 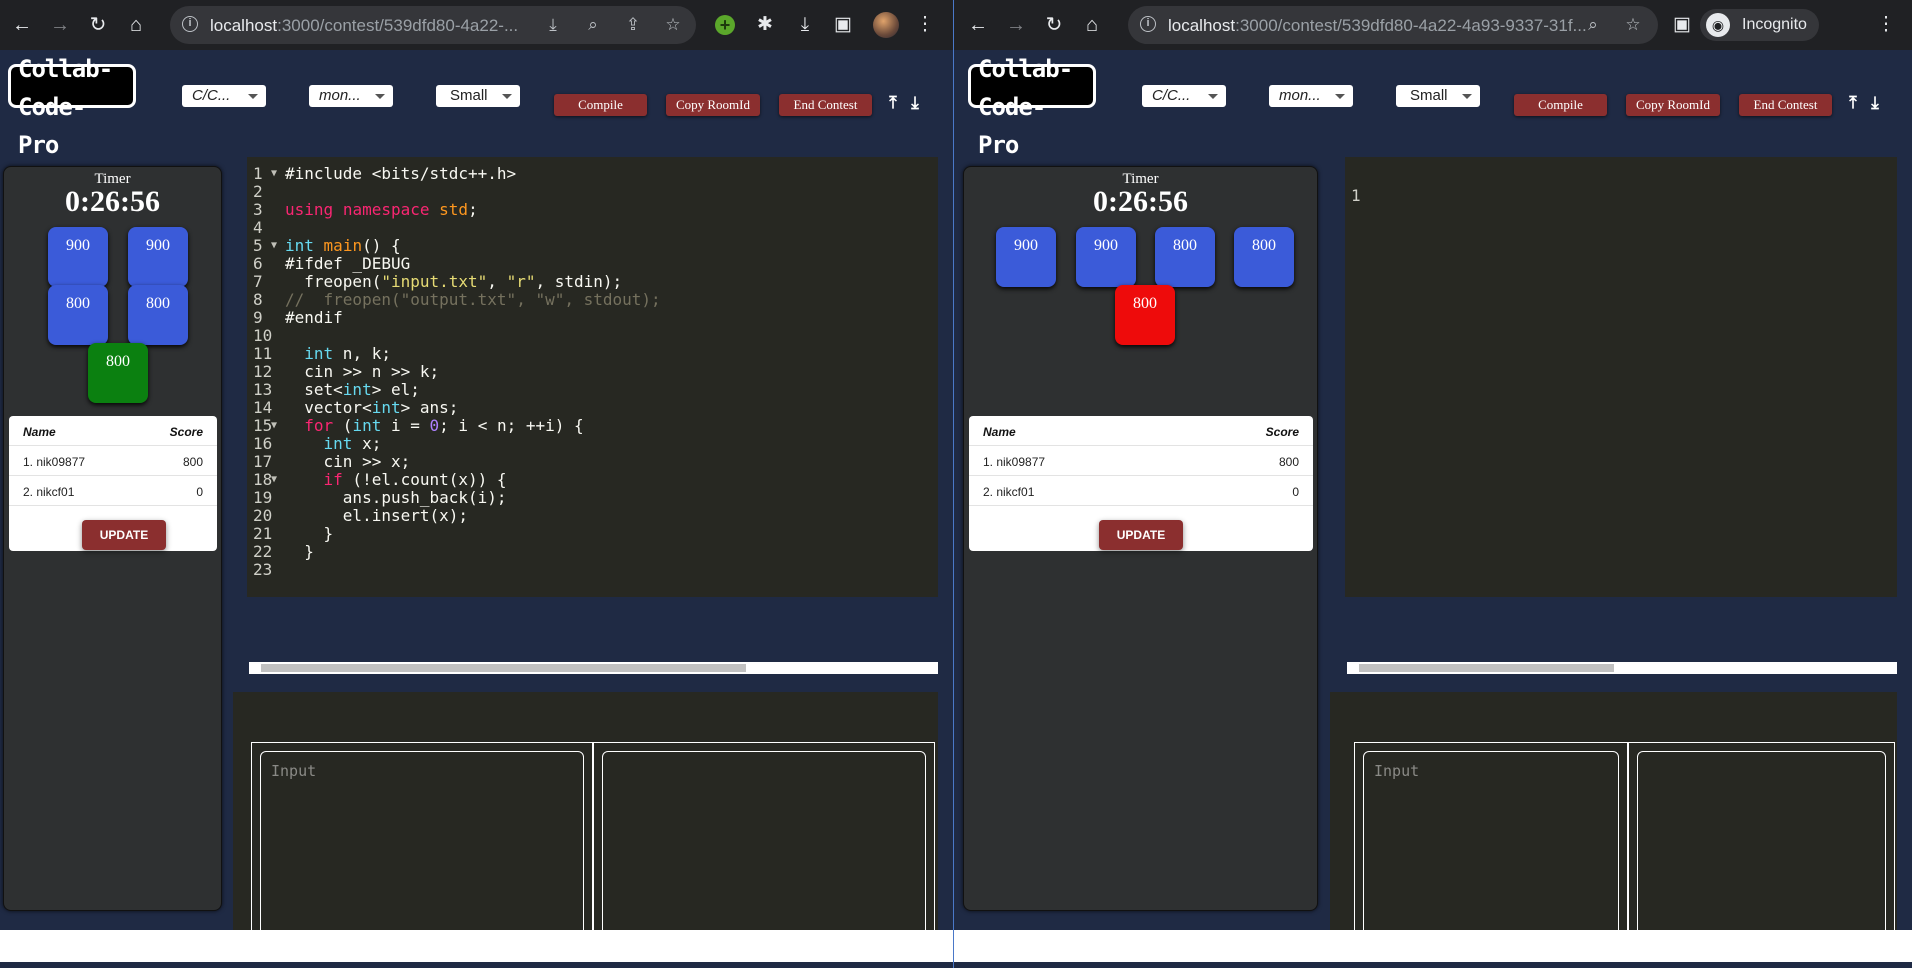 I want to click on player-score: 0, so click(x=199, y=492).